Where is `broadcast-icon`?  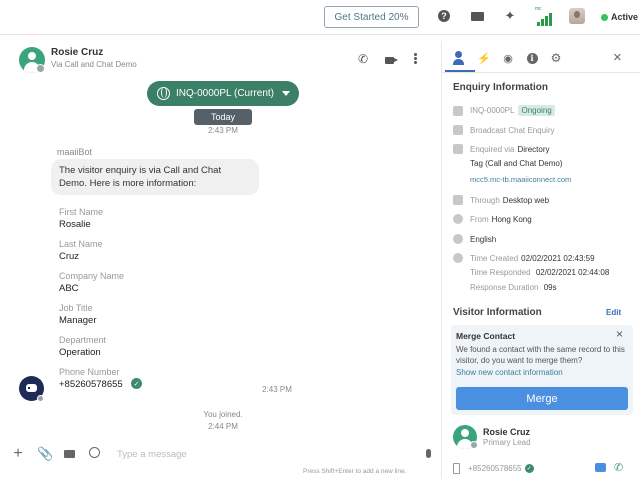
broadcast-icon is located at coordinates (458, 130).